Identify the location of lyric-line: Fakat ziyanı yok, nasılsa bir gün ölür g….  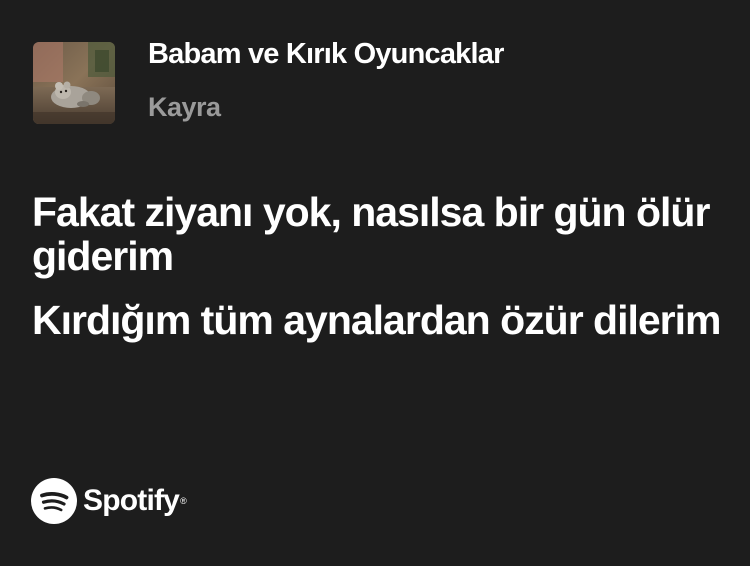
(371, 234).